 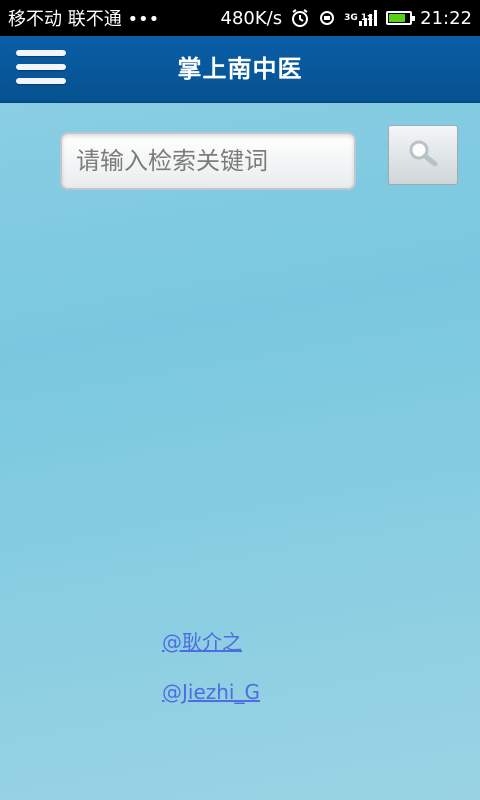 I want to click on network-speed: 480K/s, so click(x=251, y=18).